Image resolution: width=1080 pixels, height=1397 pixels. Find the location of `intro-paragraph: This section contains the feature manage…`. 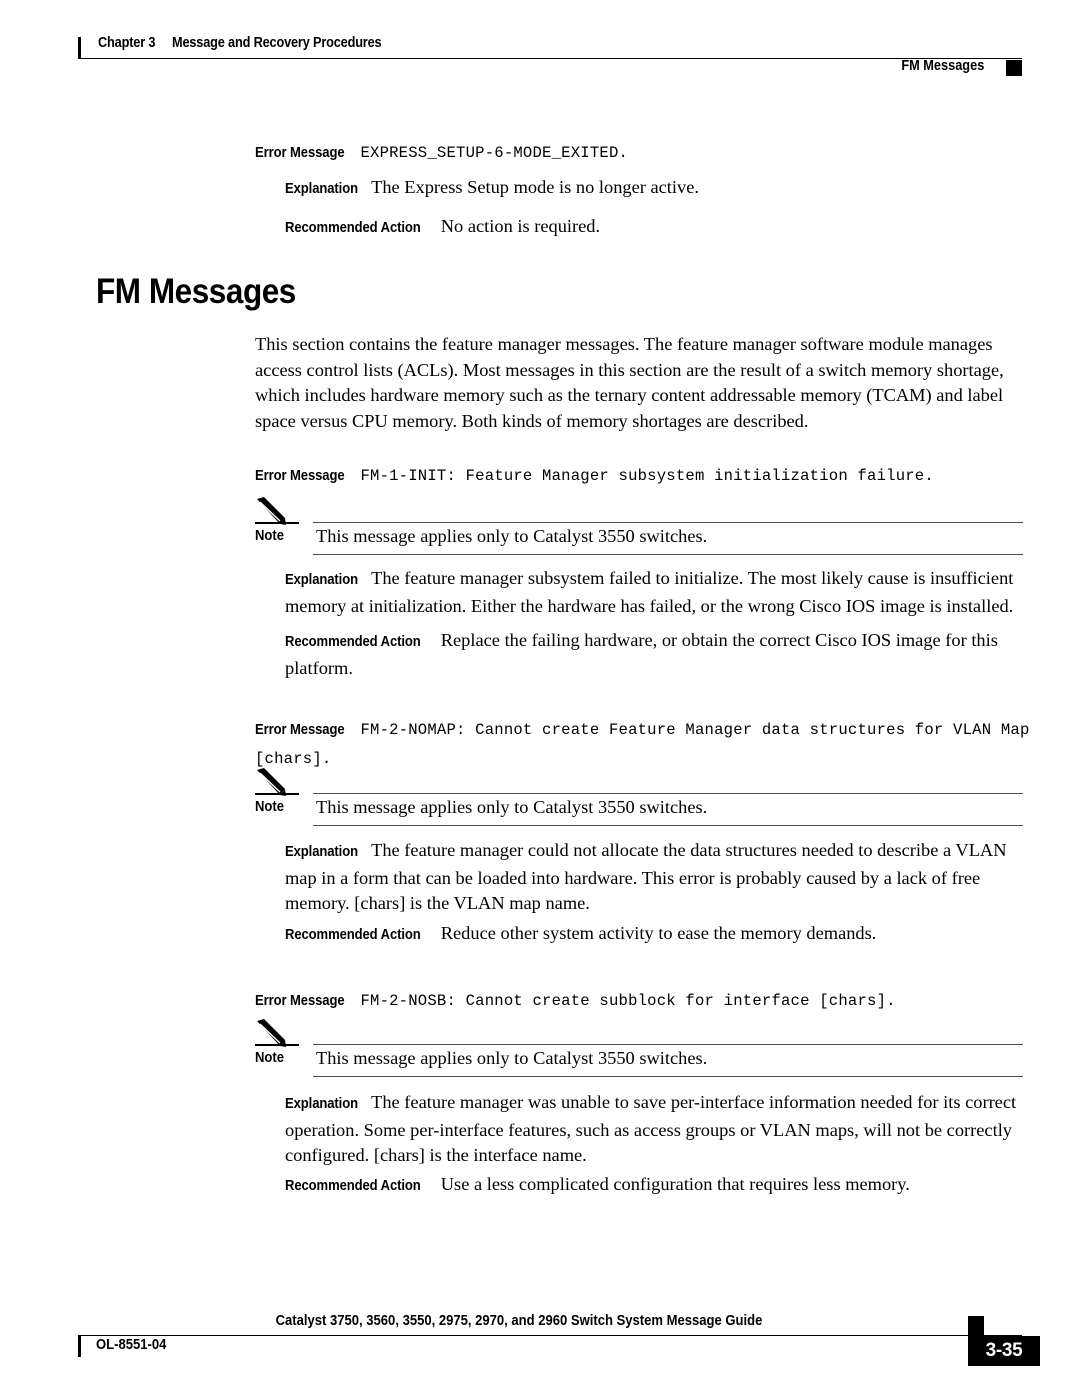

intro-paragraph: This section contains the feature manage… is located at coordinates (629, 382).